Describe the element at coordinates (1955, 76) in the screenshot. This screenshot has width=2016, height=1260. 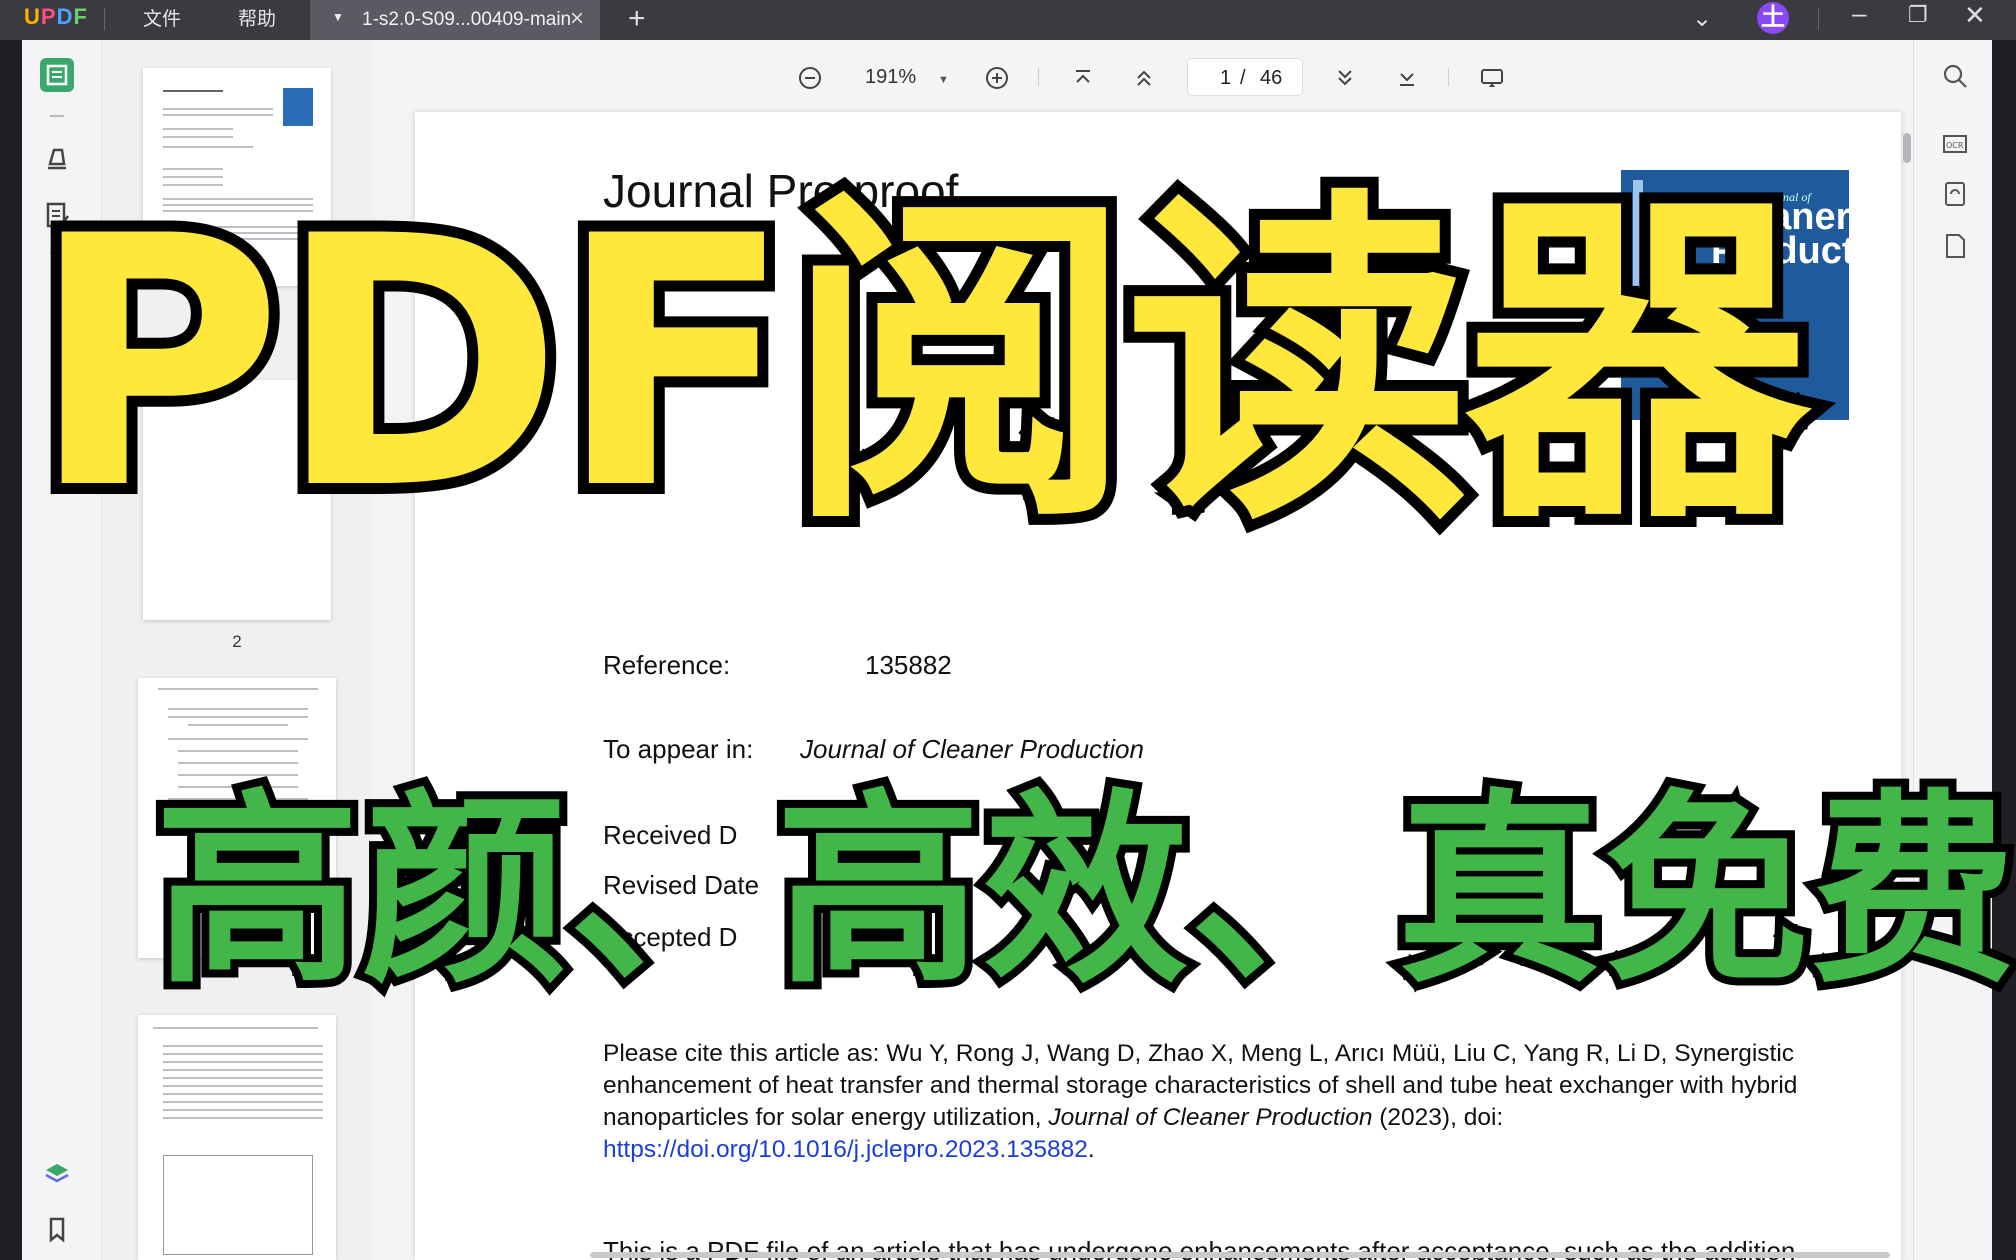
I see `search-icon` at that location.